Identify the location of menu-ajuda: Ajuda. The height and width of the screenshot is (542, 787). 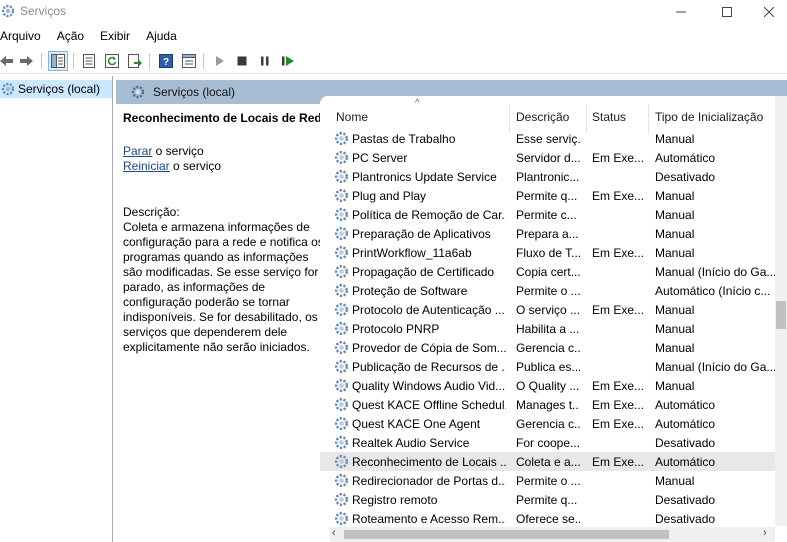
(165, 36).